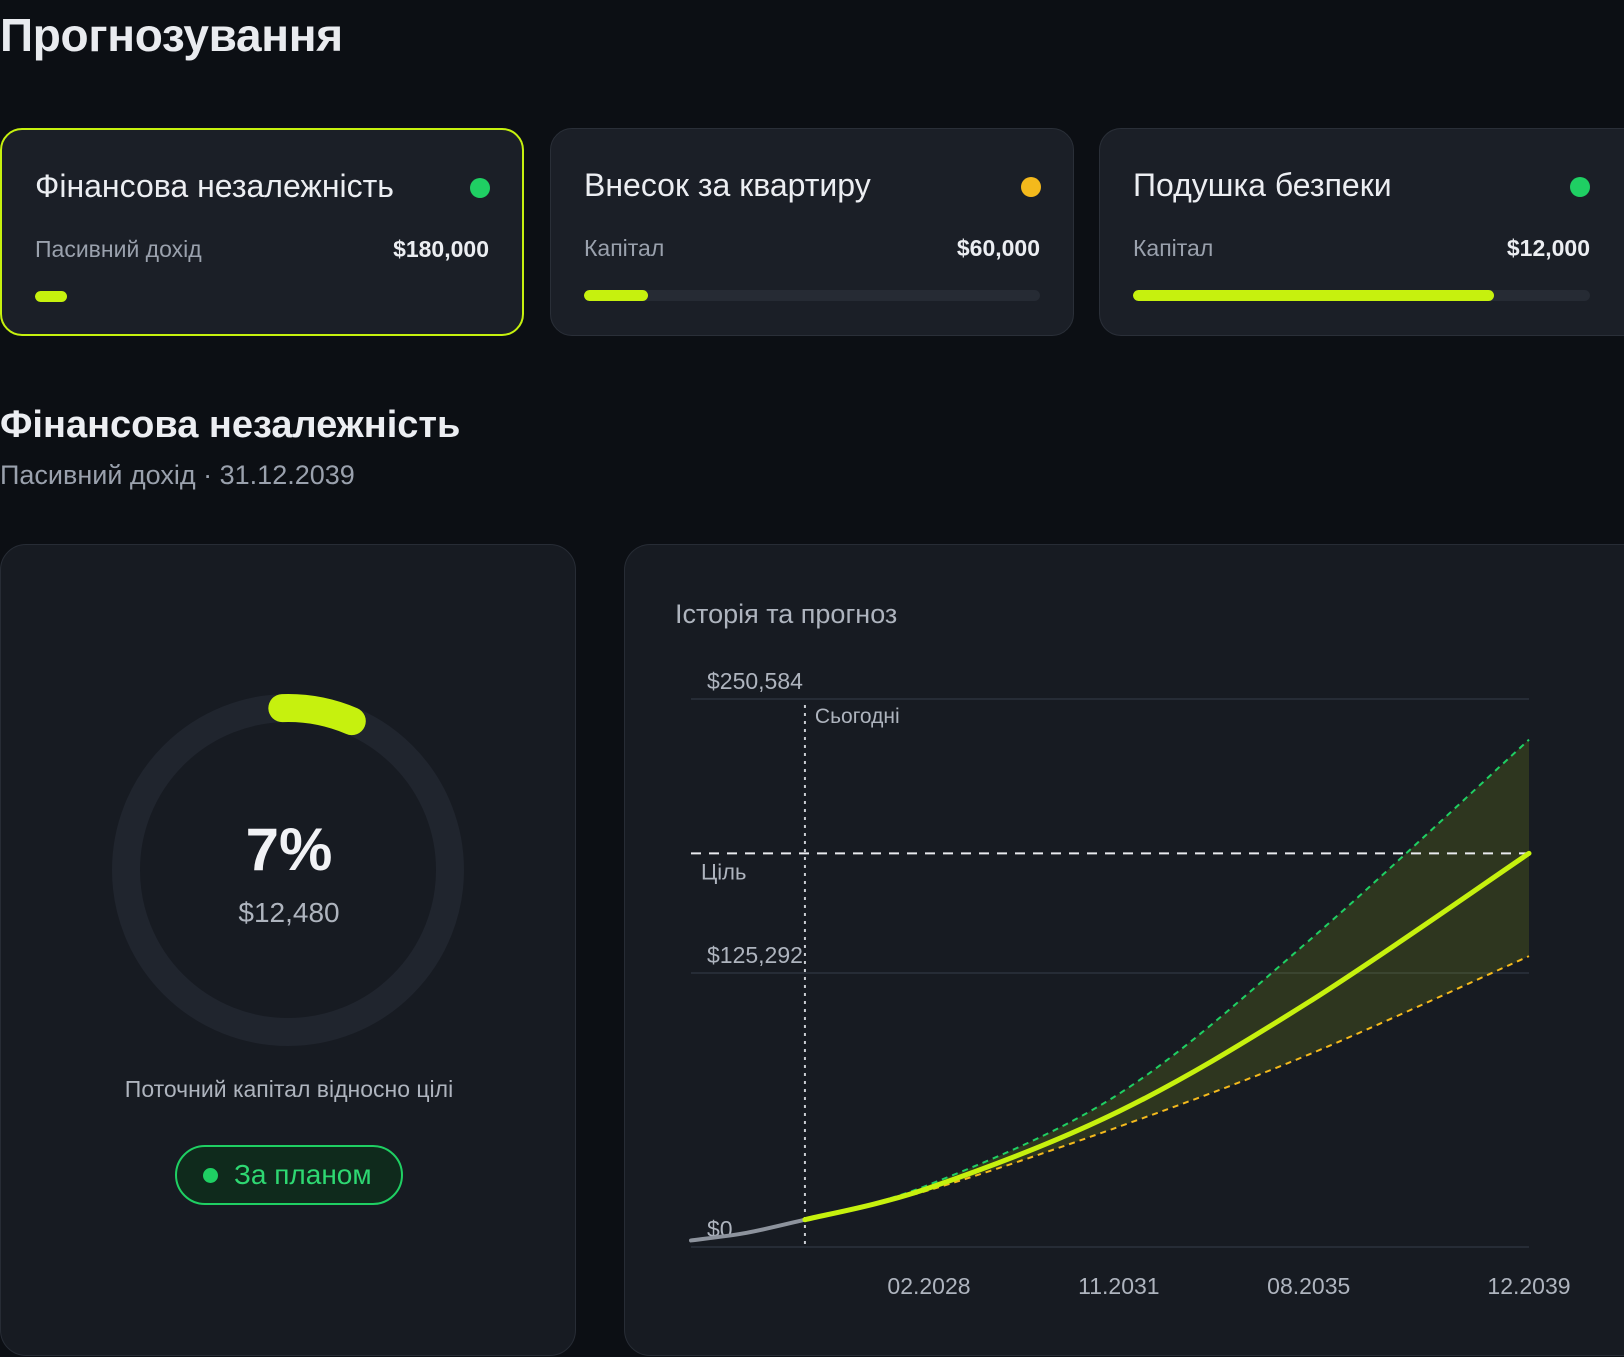  I want to click on goal-card-value: $180,000, so click(441, 249).